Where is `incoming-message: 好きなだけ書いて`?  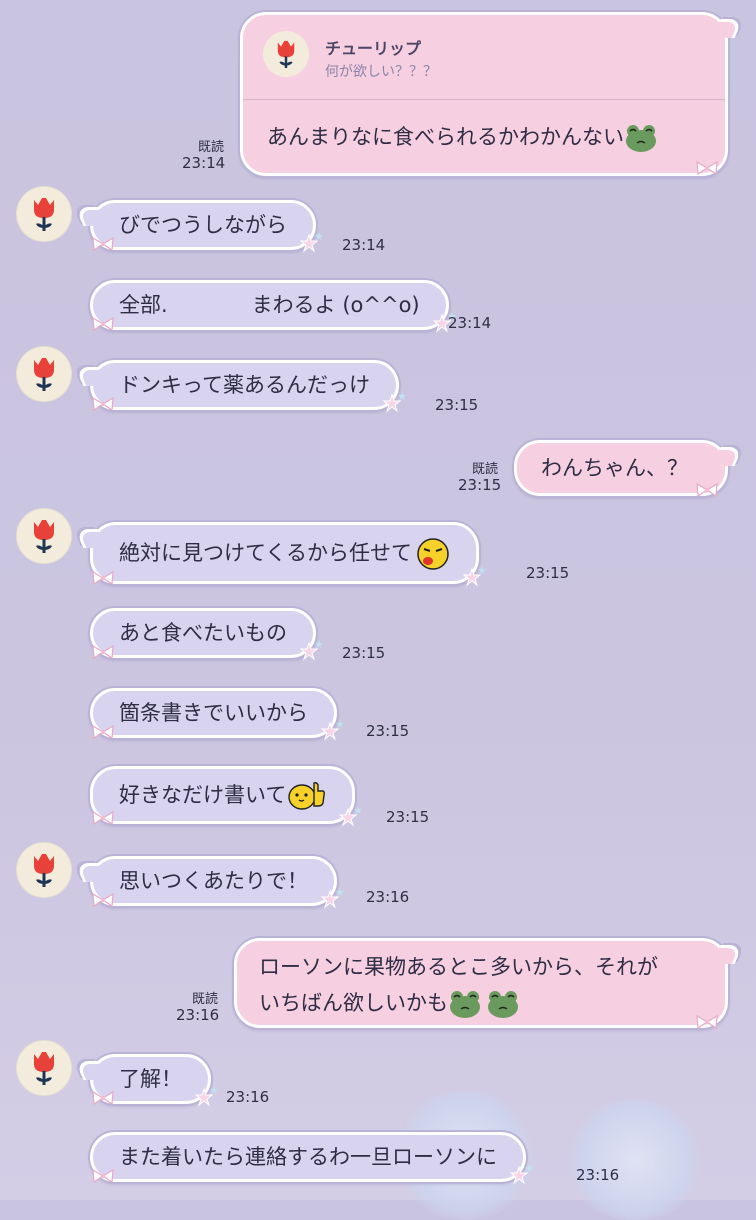
incoming-message: 好きなだけ書いて is located at coordinates (222, 795).